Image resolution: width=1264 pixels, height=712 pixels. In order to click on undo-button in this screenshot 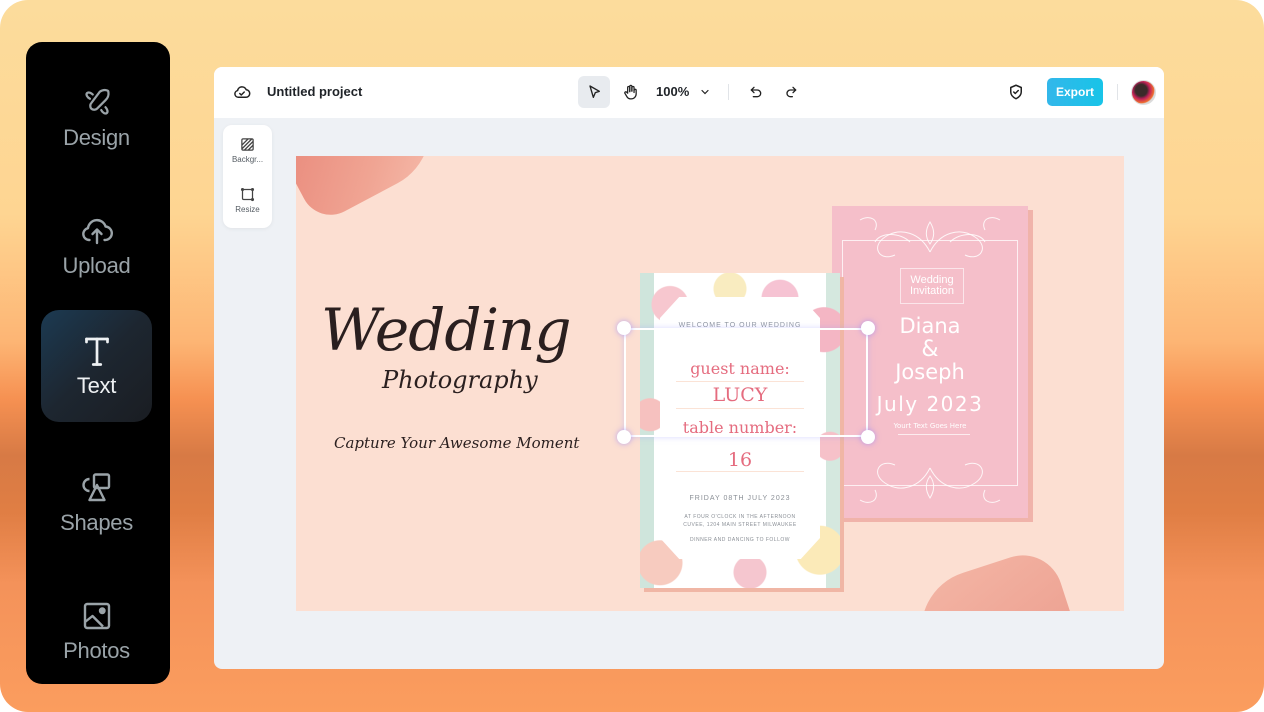, I will do `click(756, 92)`.